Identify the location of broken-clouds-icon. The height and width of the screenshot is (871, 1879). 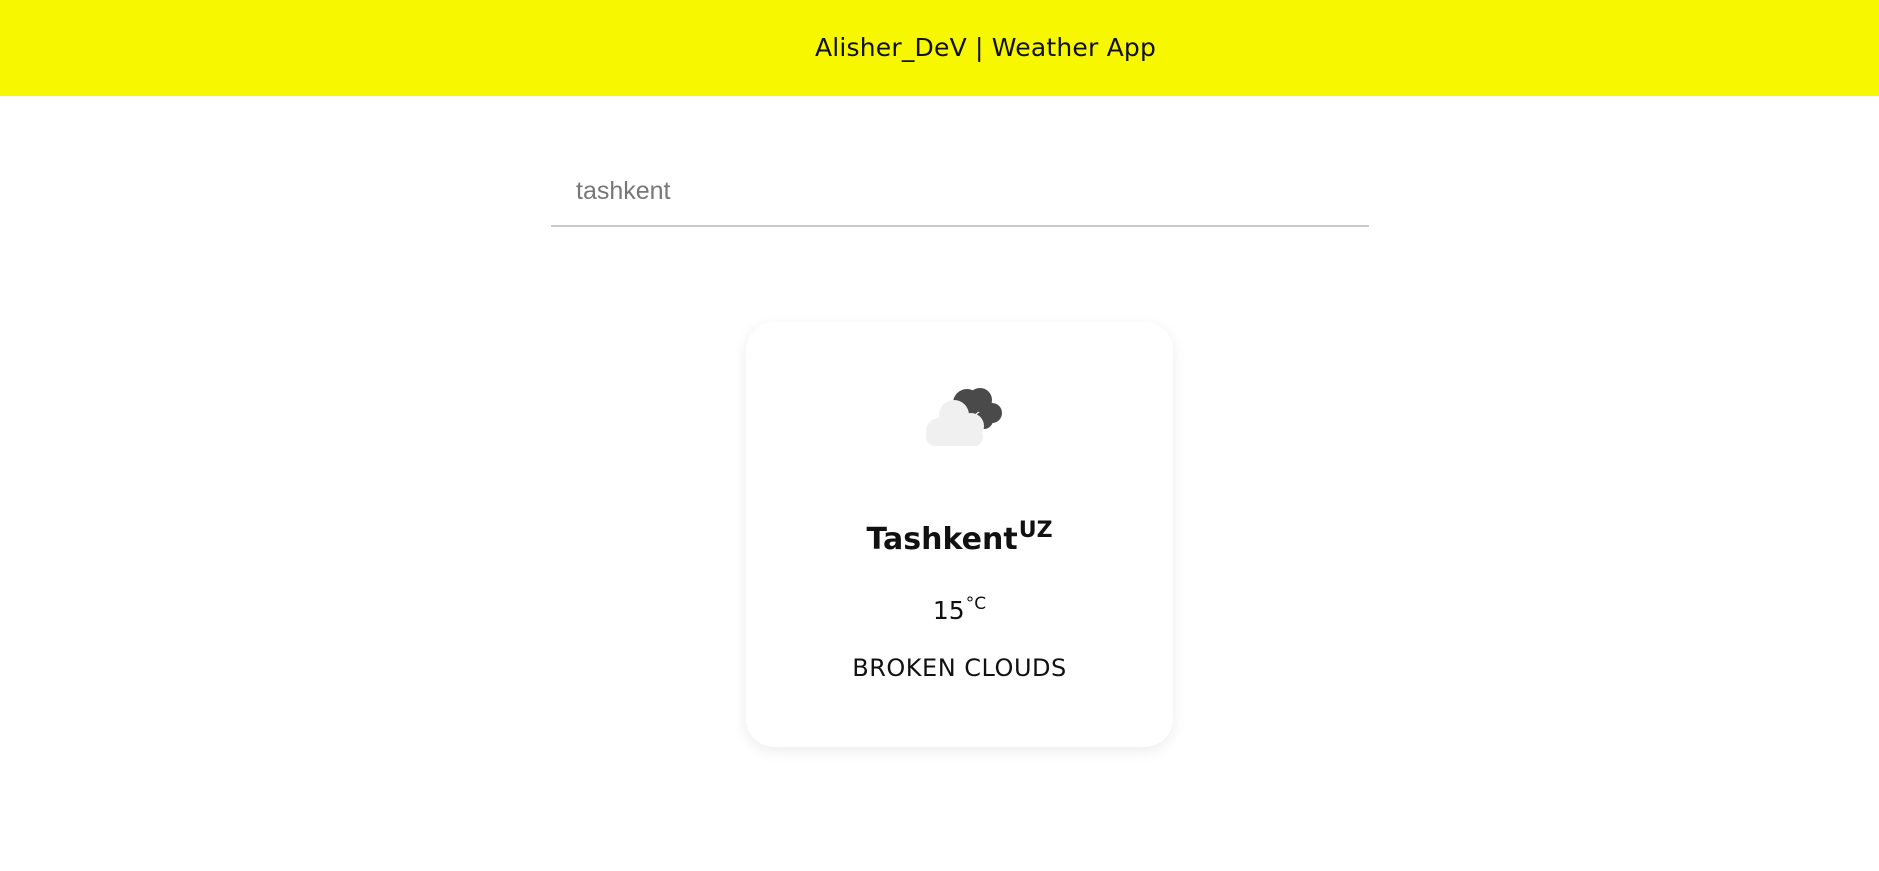
(964, 417).